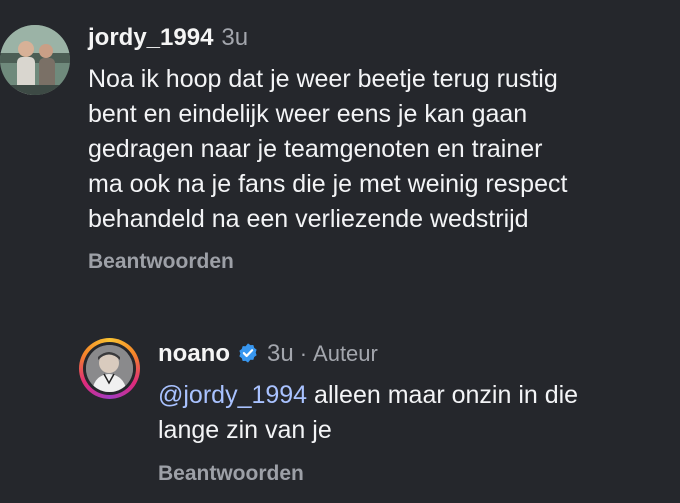  Describe the element at coordinates (150, 38) in the screenshot. I see `username: jordy_1994` at that location.